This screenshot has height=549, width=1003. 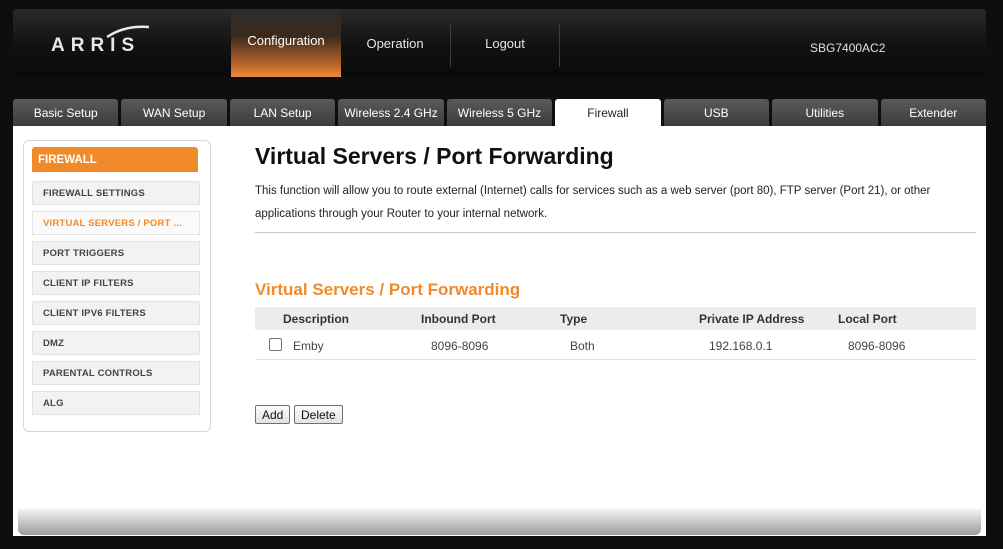 What do you see at coordinates (116, 283) in the screenshot?
I see `sidebar-item-client-ip-filters: CLIENT IP FILTERS` at bounding box center [116, 283].